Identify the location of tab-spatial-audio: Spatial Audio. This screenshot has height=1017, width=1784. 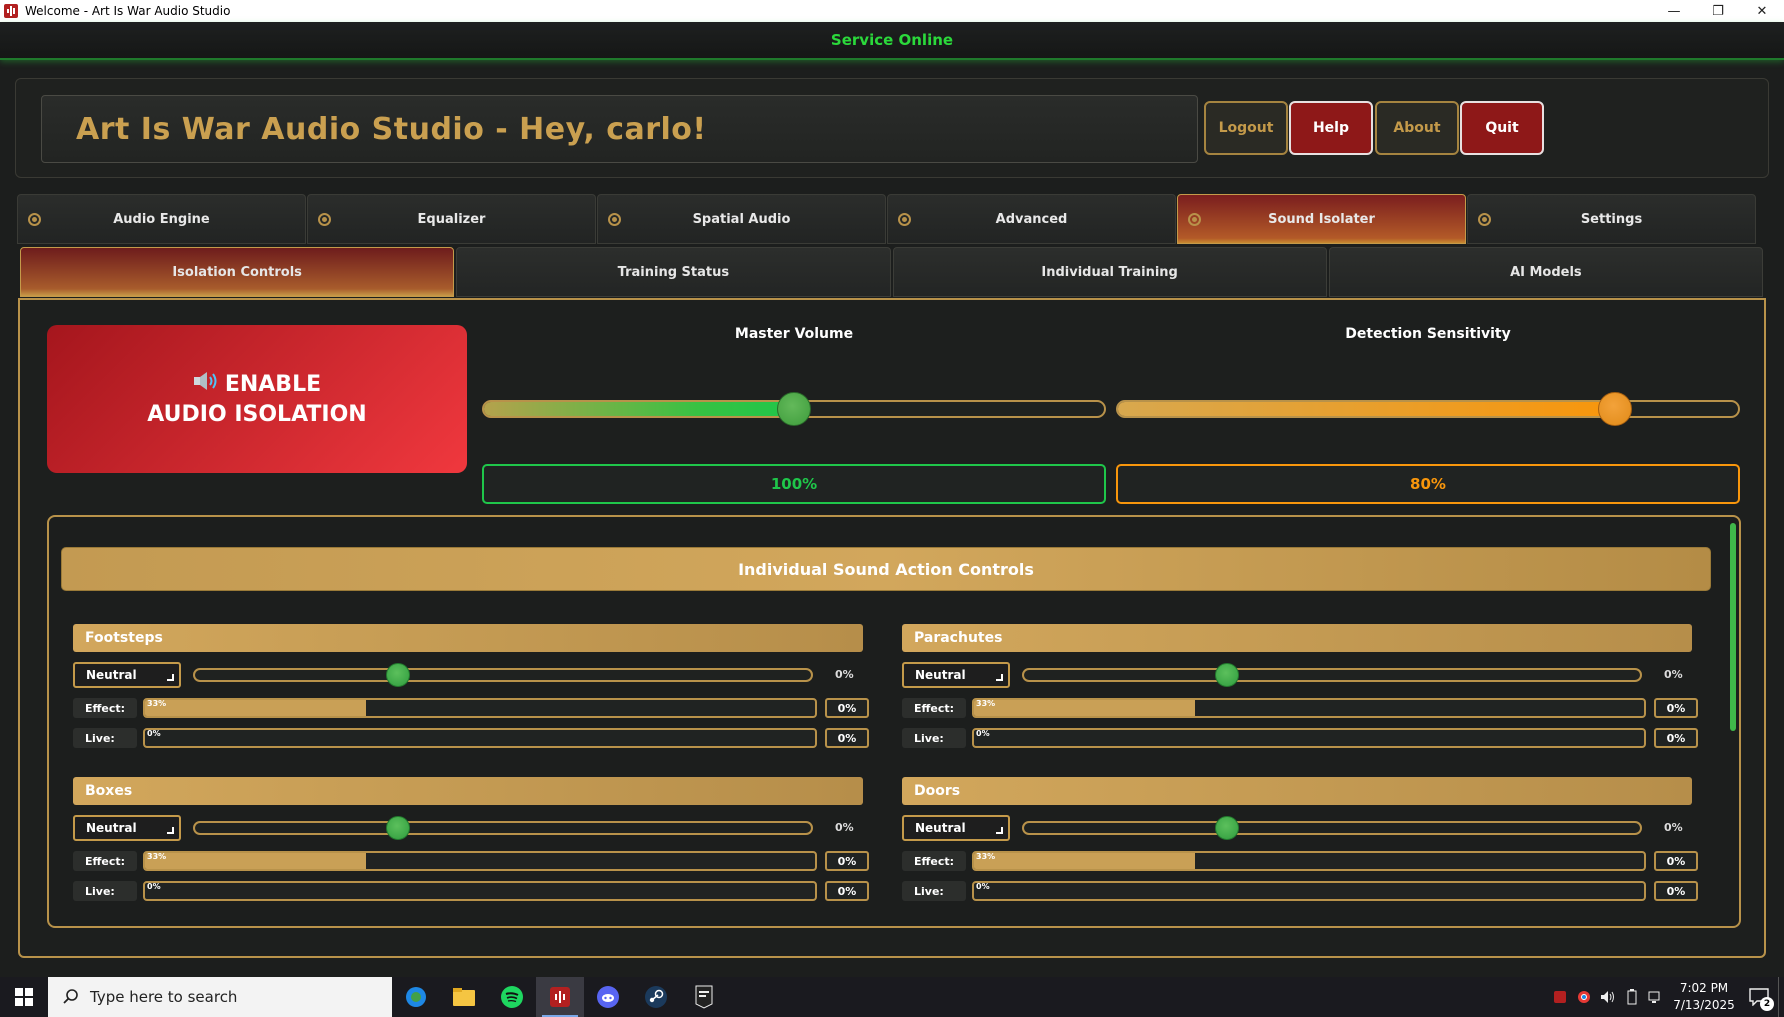
(741, 219).